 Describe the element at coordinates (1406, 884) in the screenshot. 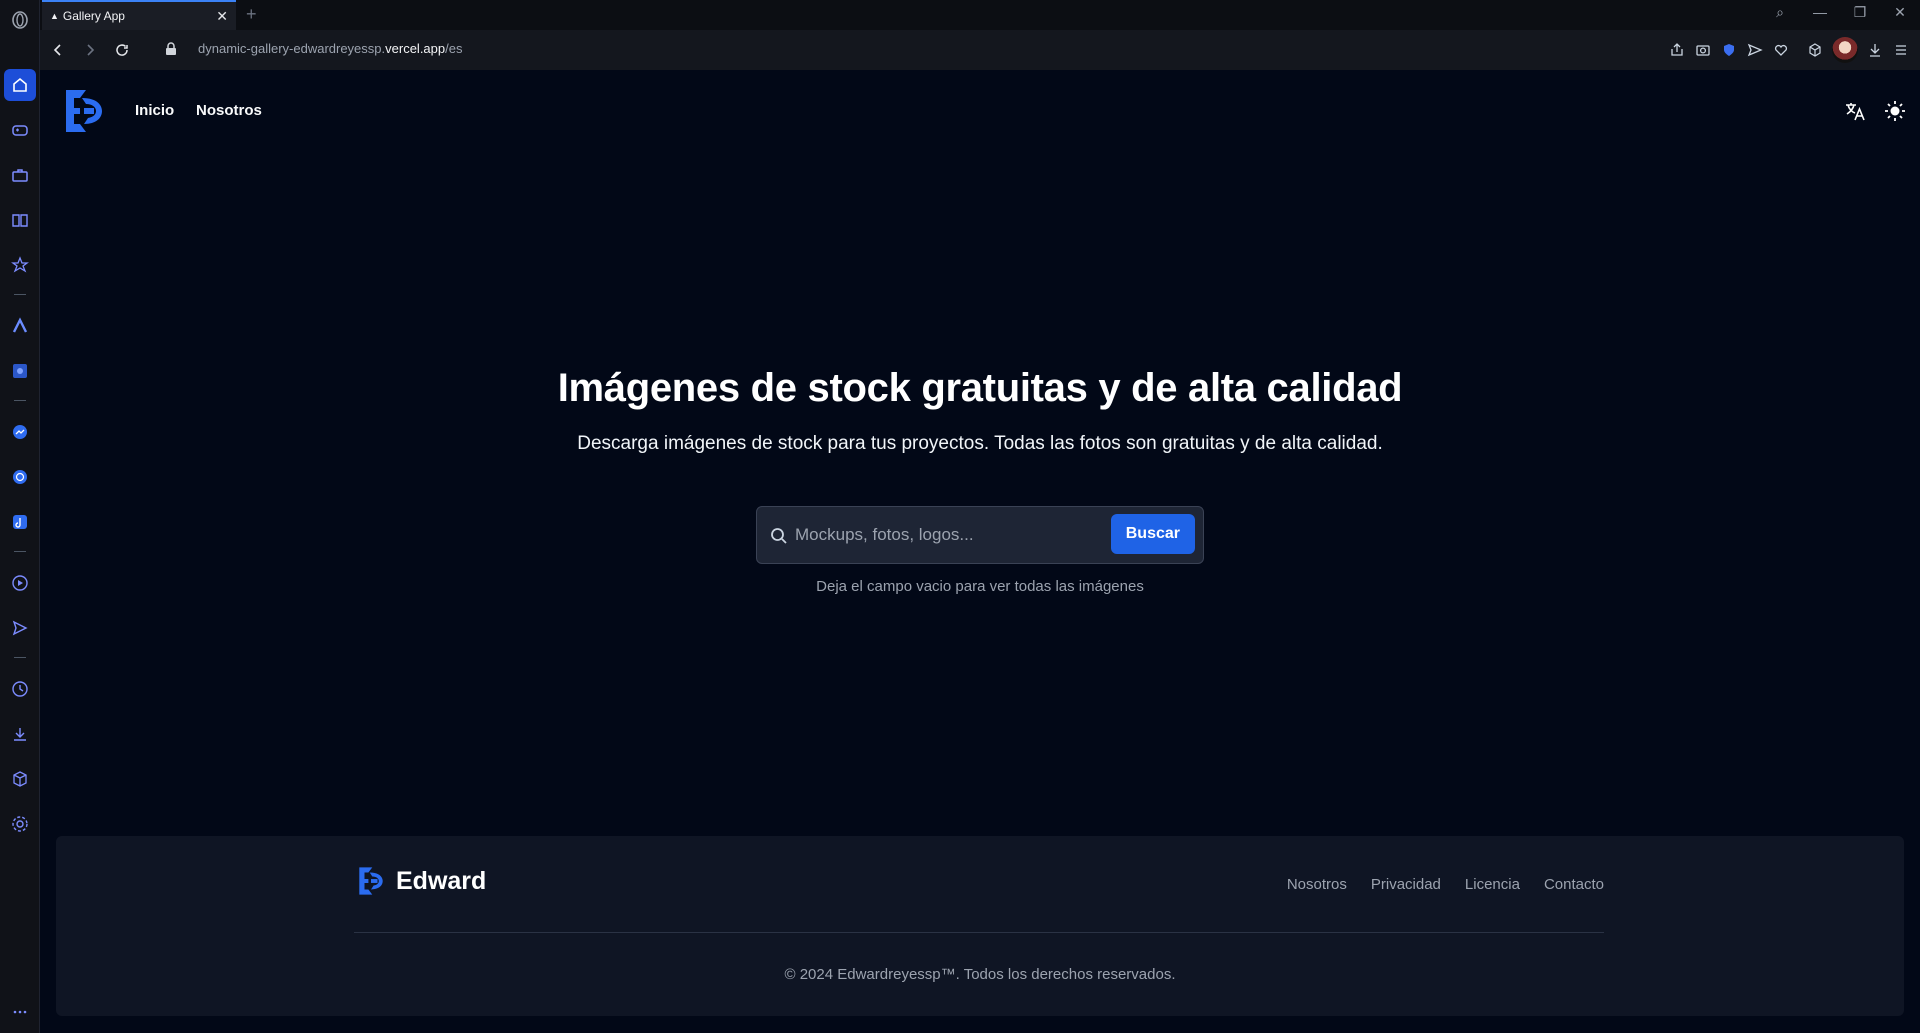

I see `footer-link-privacidad: Privacidad` at that location.